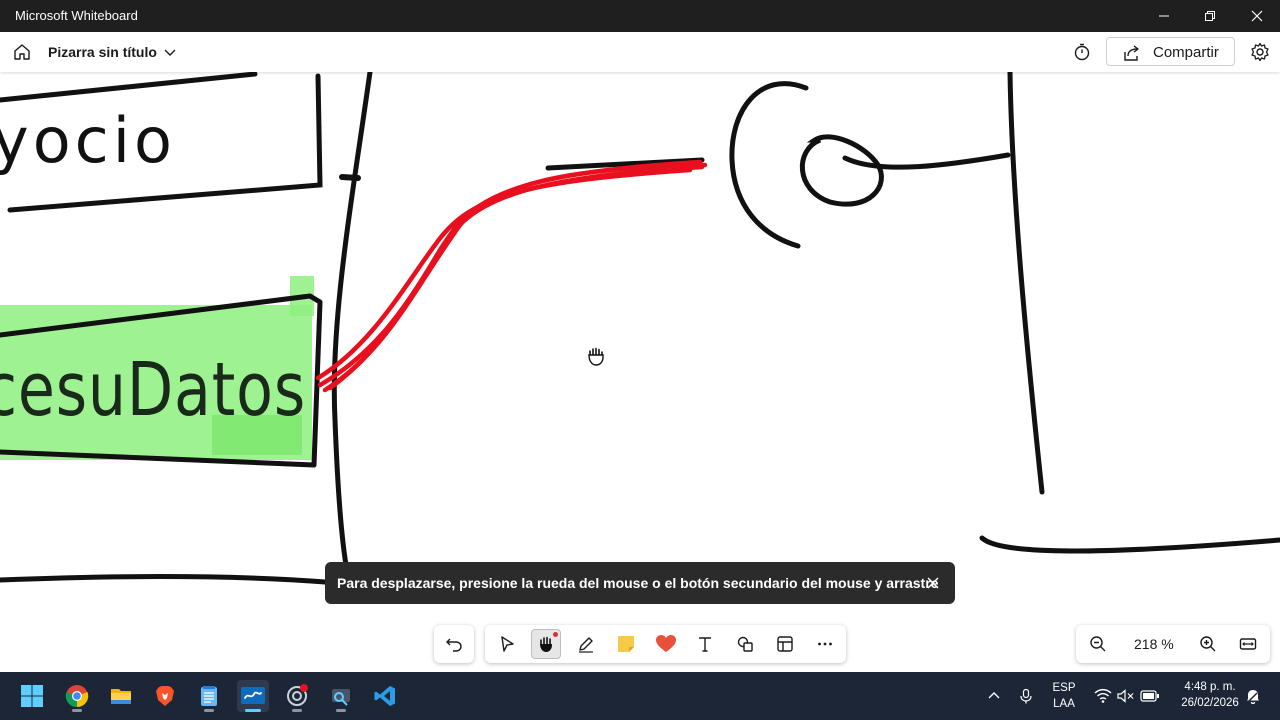 The width and height of the screenshot is (1280, 720). What do you see at coordinates (1131, 53) in the screenshot?
I see `share-icon` at bounding box center [1131, 53].